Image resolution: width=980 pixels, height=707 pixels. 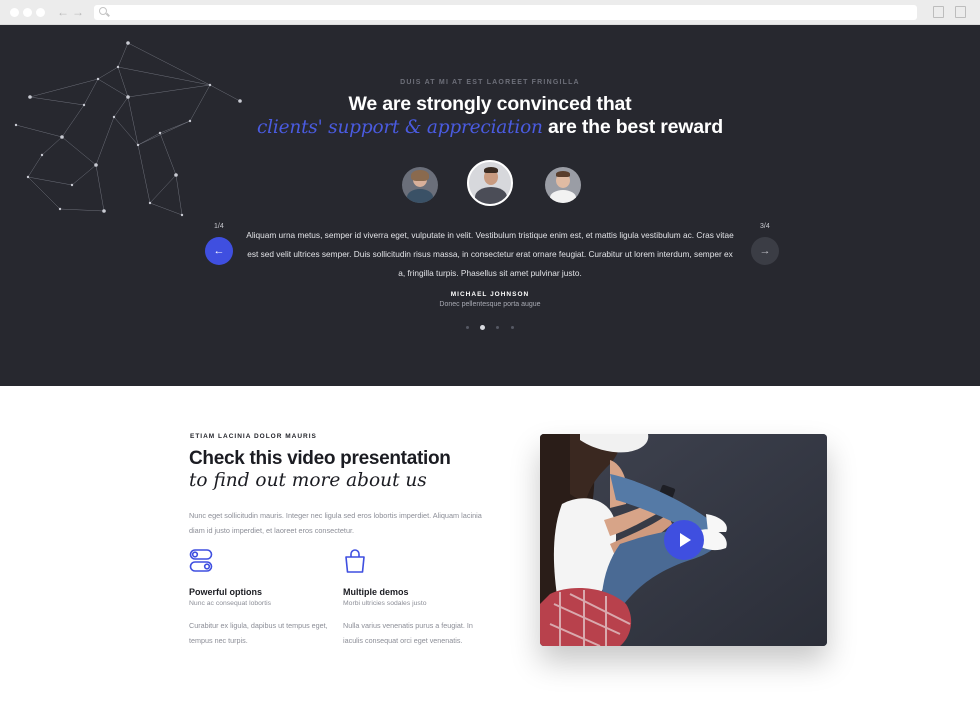 What do you see at coordinates (320, 458) in the screenshot?
I see `video-heading: Check this video presentation` at bounding box center [320, 458].